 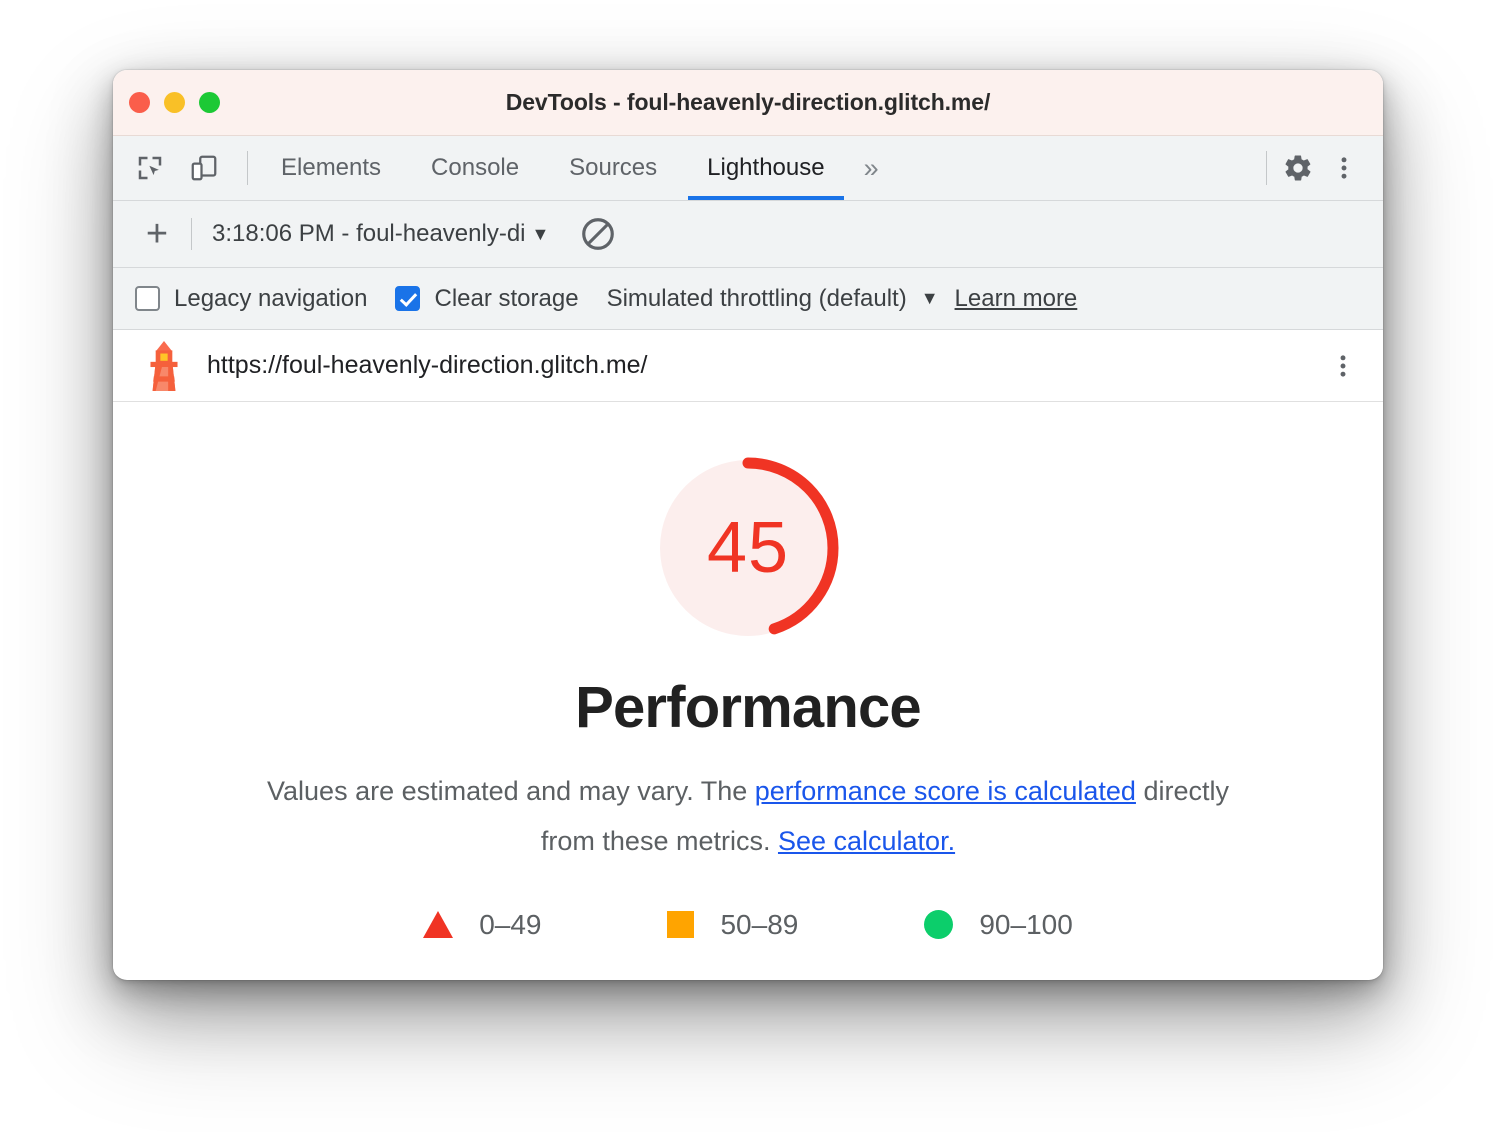 I want to click on minimize-window-button, so click(x=174, y=102).